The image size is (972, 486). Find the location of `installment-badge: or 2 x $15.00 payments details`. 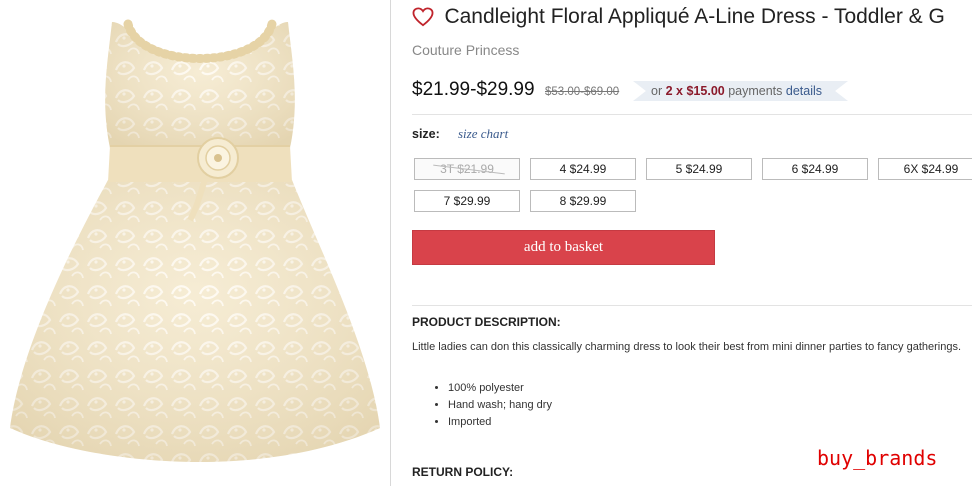

installment-badge: or 2 x $15.00 payments details is located at coordinates (740, 91).